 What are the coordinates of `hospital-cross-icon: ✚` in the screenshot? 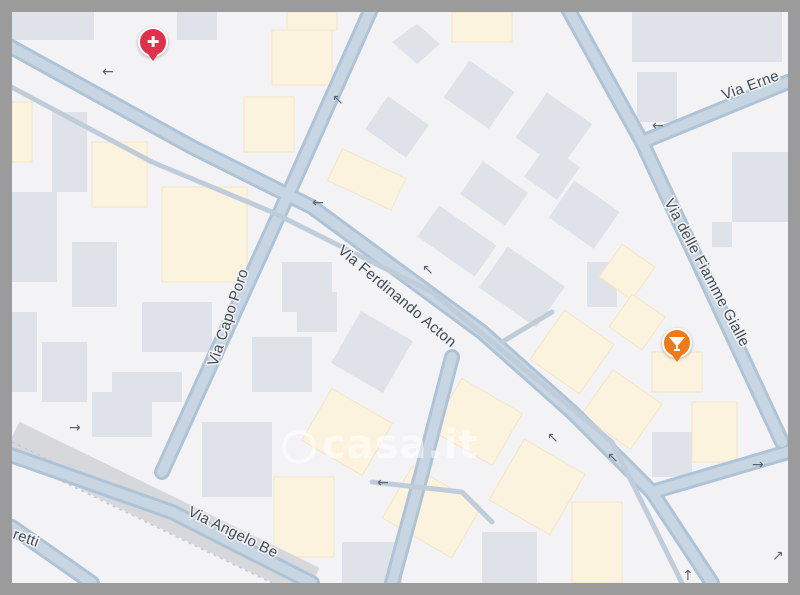 It's located at (153, 42).